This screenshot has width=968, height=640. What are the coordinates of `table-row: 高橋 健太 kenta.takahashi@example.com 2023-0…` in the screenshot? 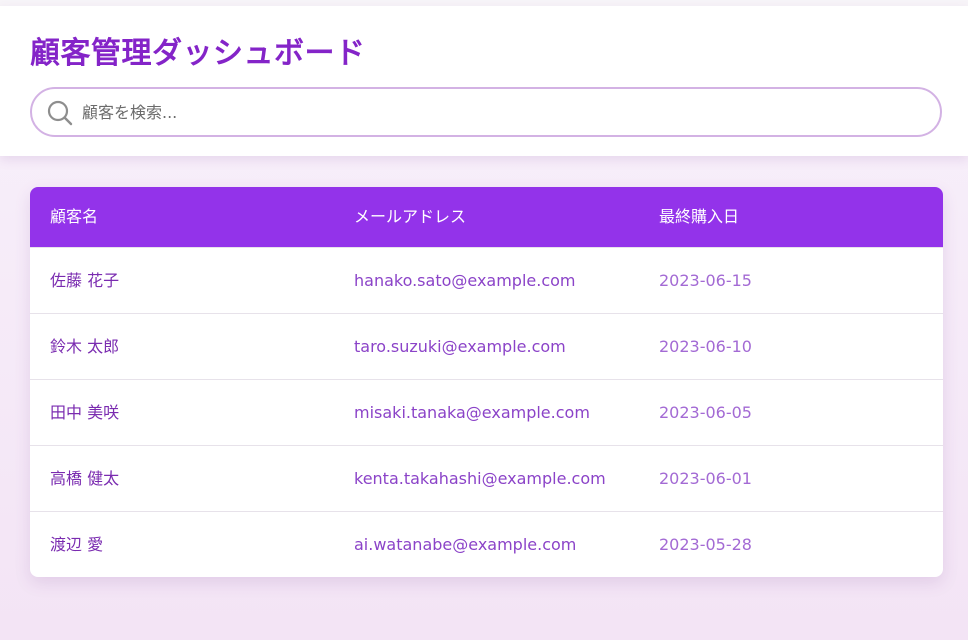 It's located at (486, 478).